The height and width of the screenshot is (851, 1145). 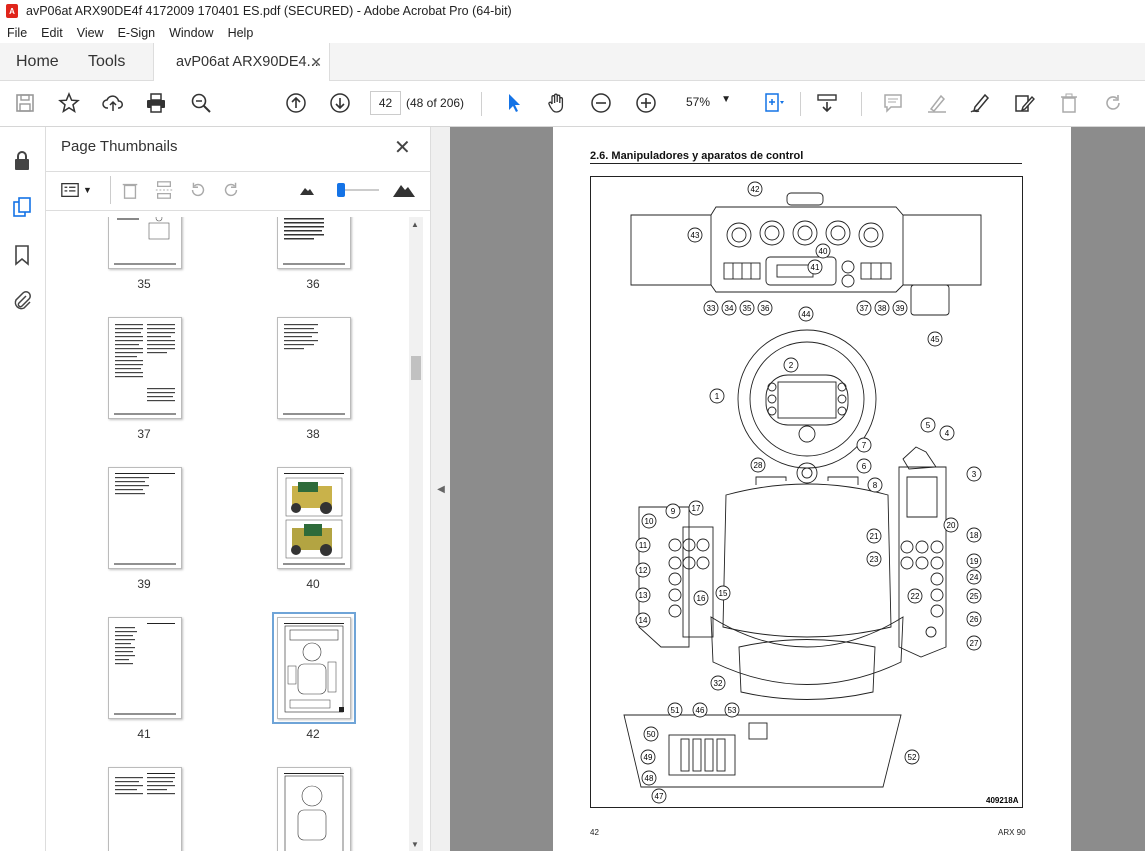 I want to click on scrollbar-thumb, so click(x=416, y=368).